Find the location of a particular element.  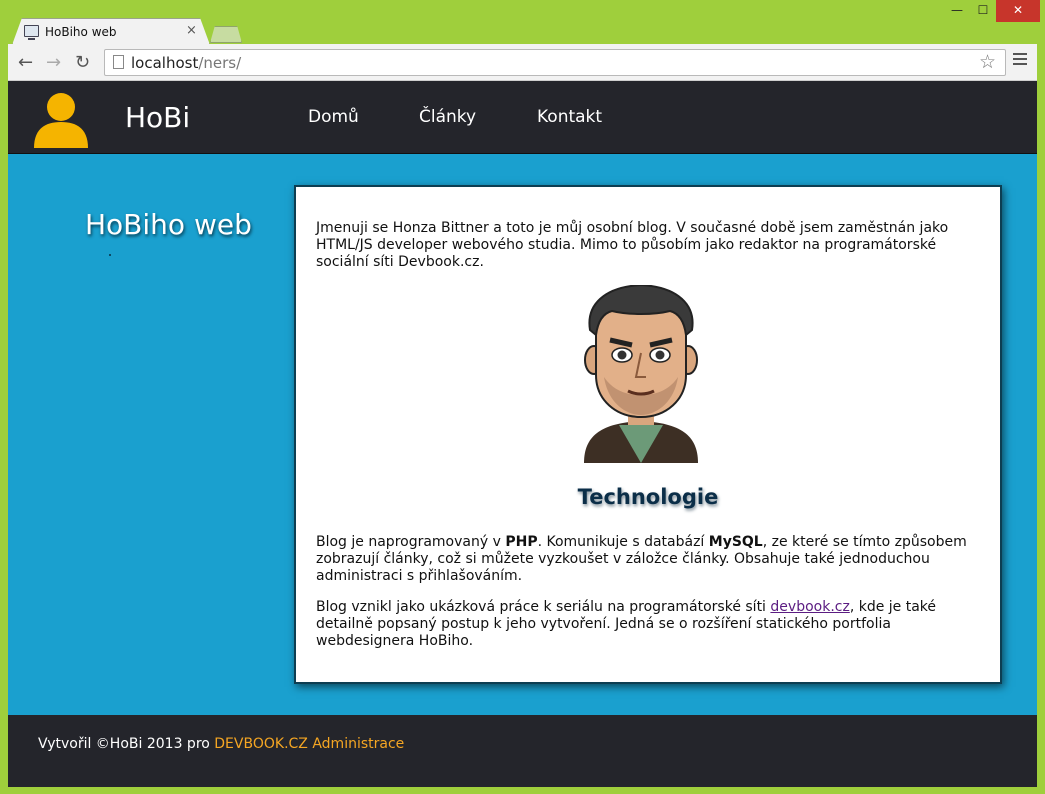

nav-home-link: Domů is located at coordinates (333, 117).